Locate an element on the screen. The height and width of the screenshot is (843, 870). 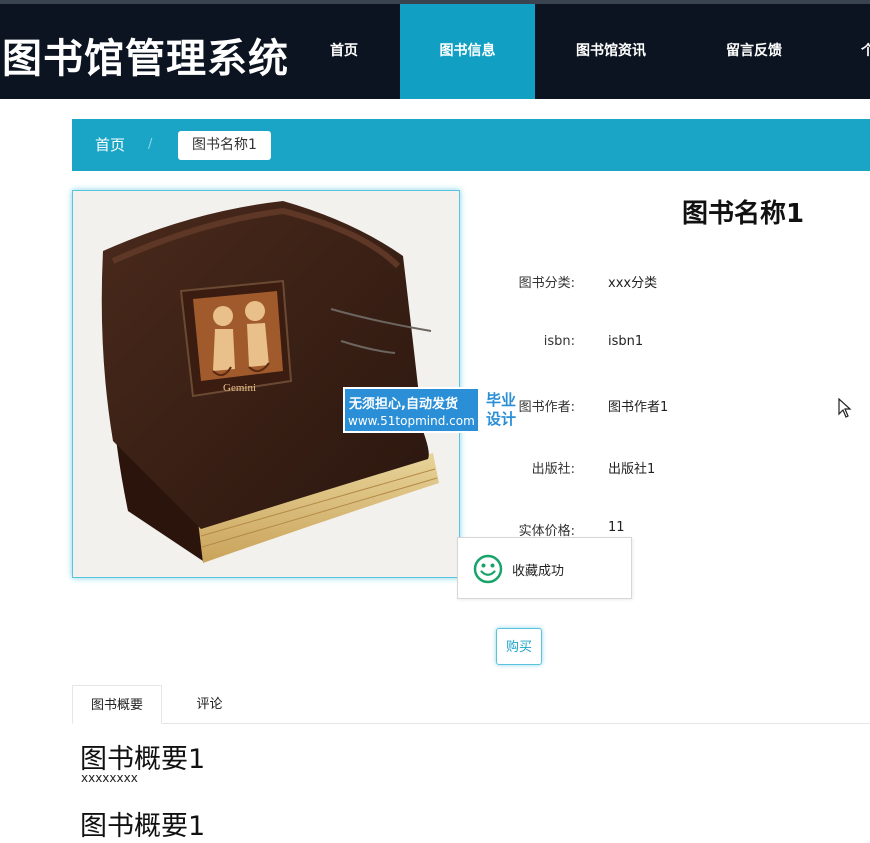
detail-label-publisher: 出版社: is located at coordinates (553, 469).